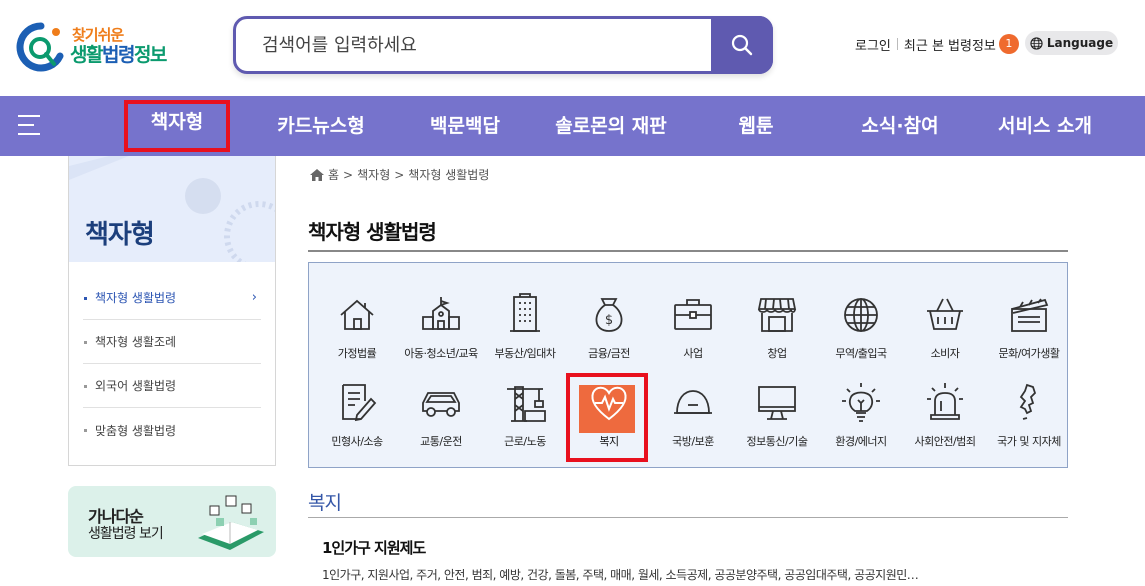  I want to click on section-divider, so click(688, 517).